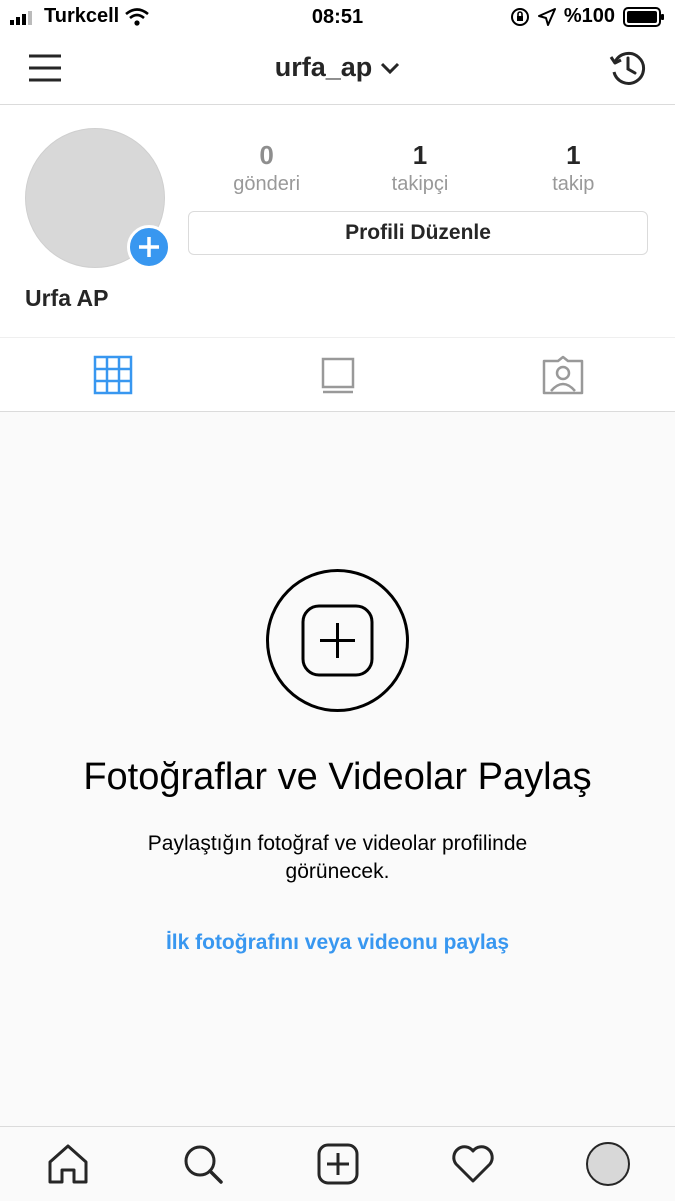  I want to click on orientation-lock-icon, so click(520, 17).